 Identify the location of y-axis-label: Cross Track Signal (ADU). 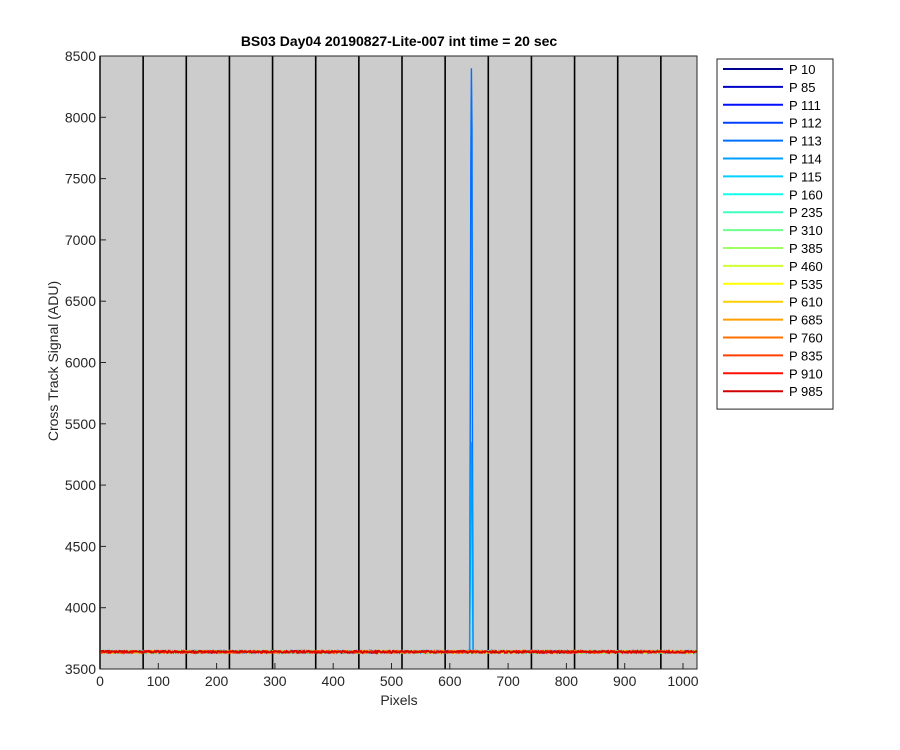
(53, 361).